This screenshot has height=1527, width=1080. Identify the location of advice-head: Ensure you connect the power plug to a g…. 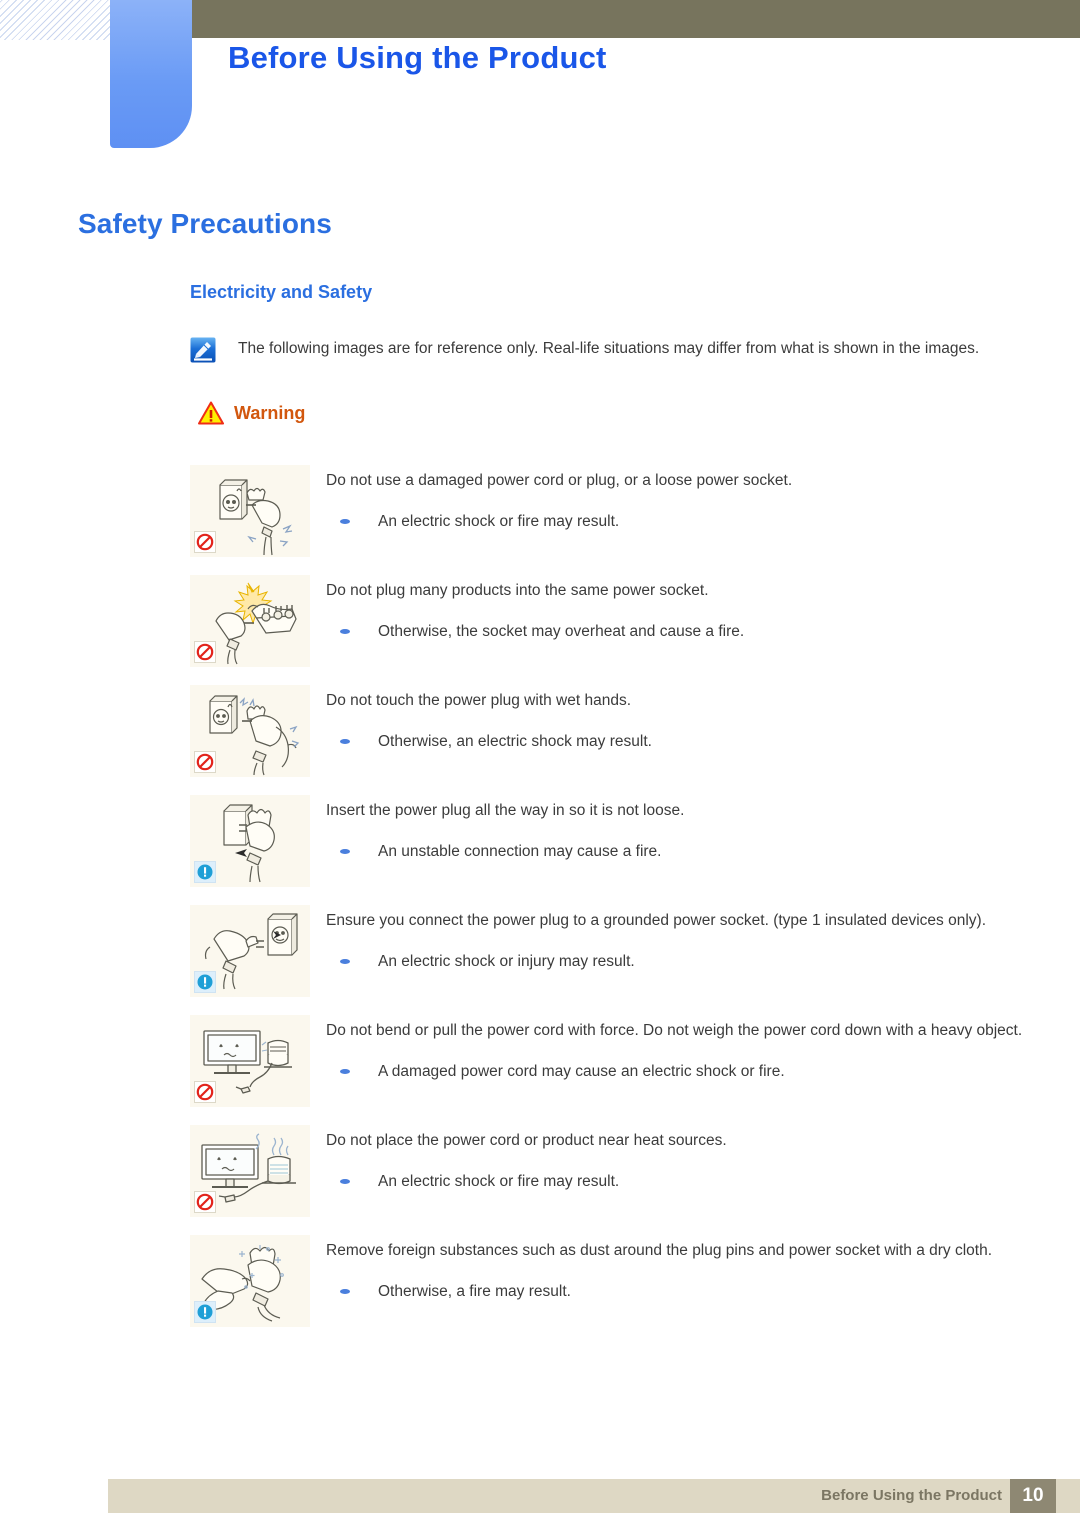
(656, 920).